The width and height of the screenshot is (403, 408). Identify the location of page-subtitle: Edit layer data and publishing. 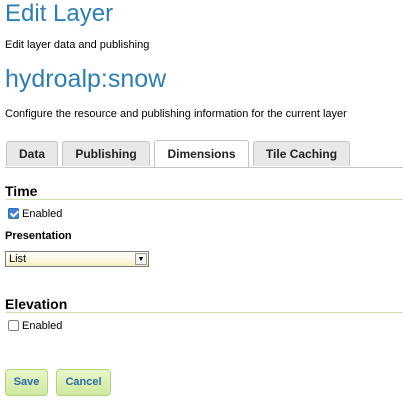
(77, 45).